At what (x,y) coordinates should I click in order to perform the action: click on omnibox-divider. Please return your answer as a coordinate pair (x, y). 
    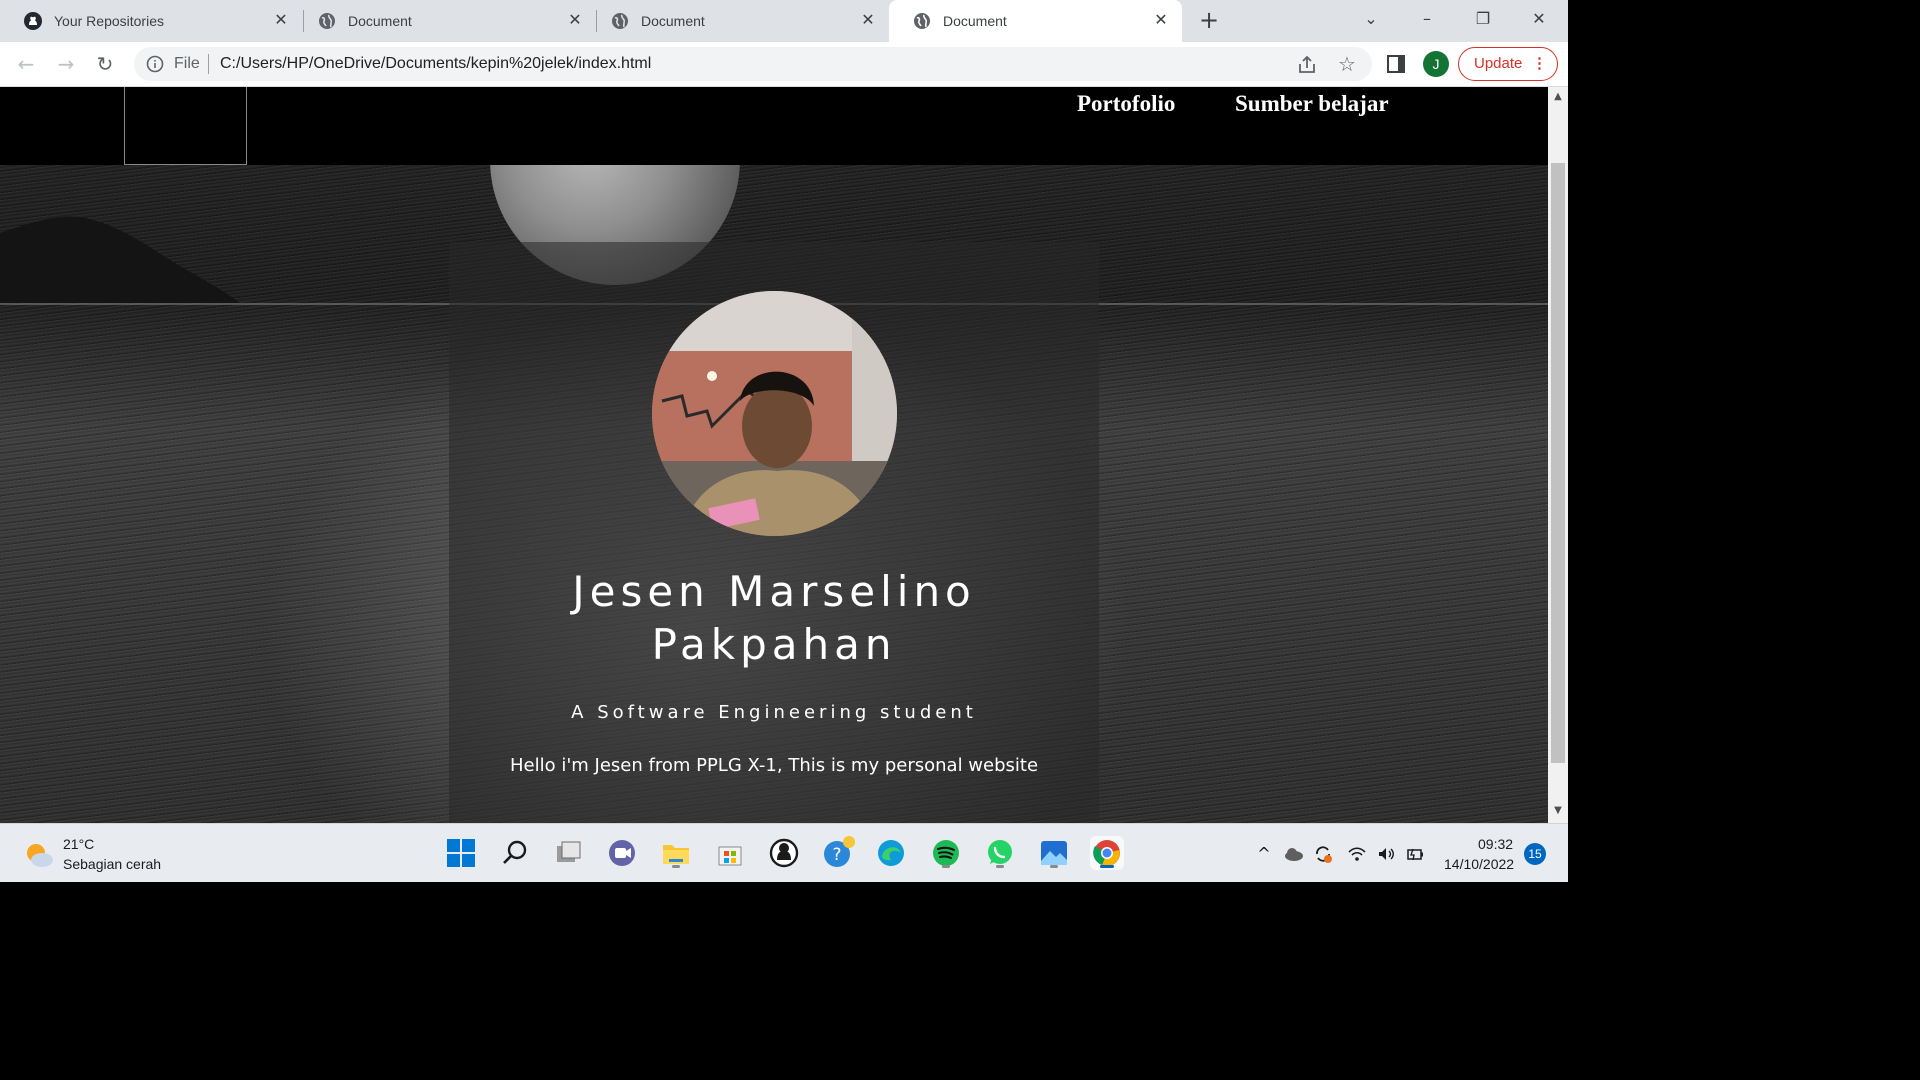
    Looking at the image, I should click on (208, 64).